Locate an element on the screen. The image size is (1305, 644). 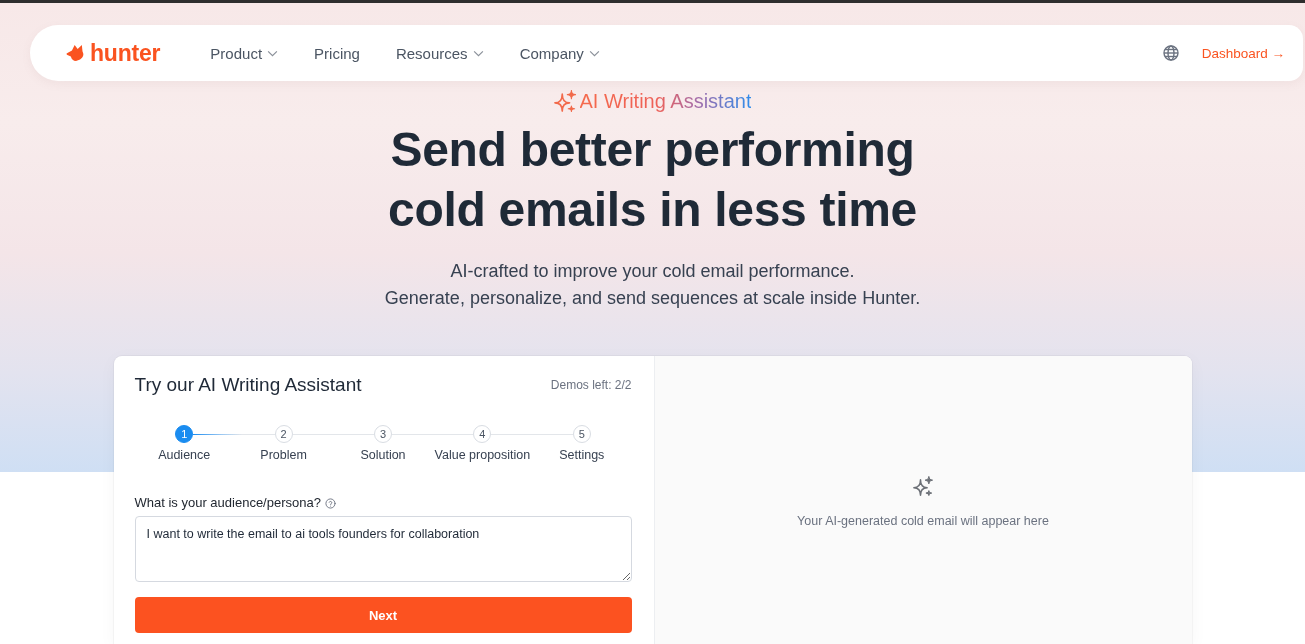
nav-menu-item: Product is located at coordinates (244, 53).